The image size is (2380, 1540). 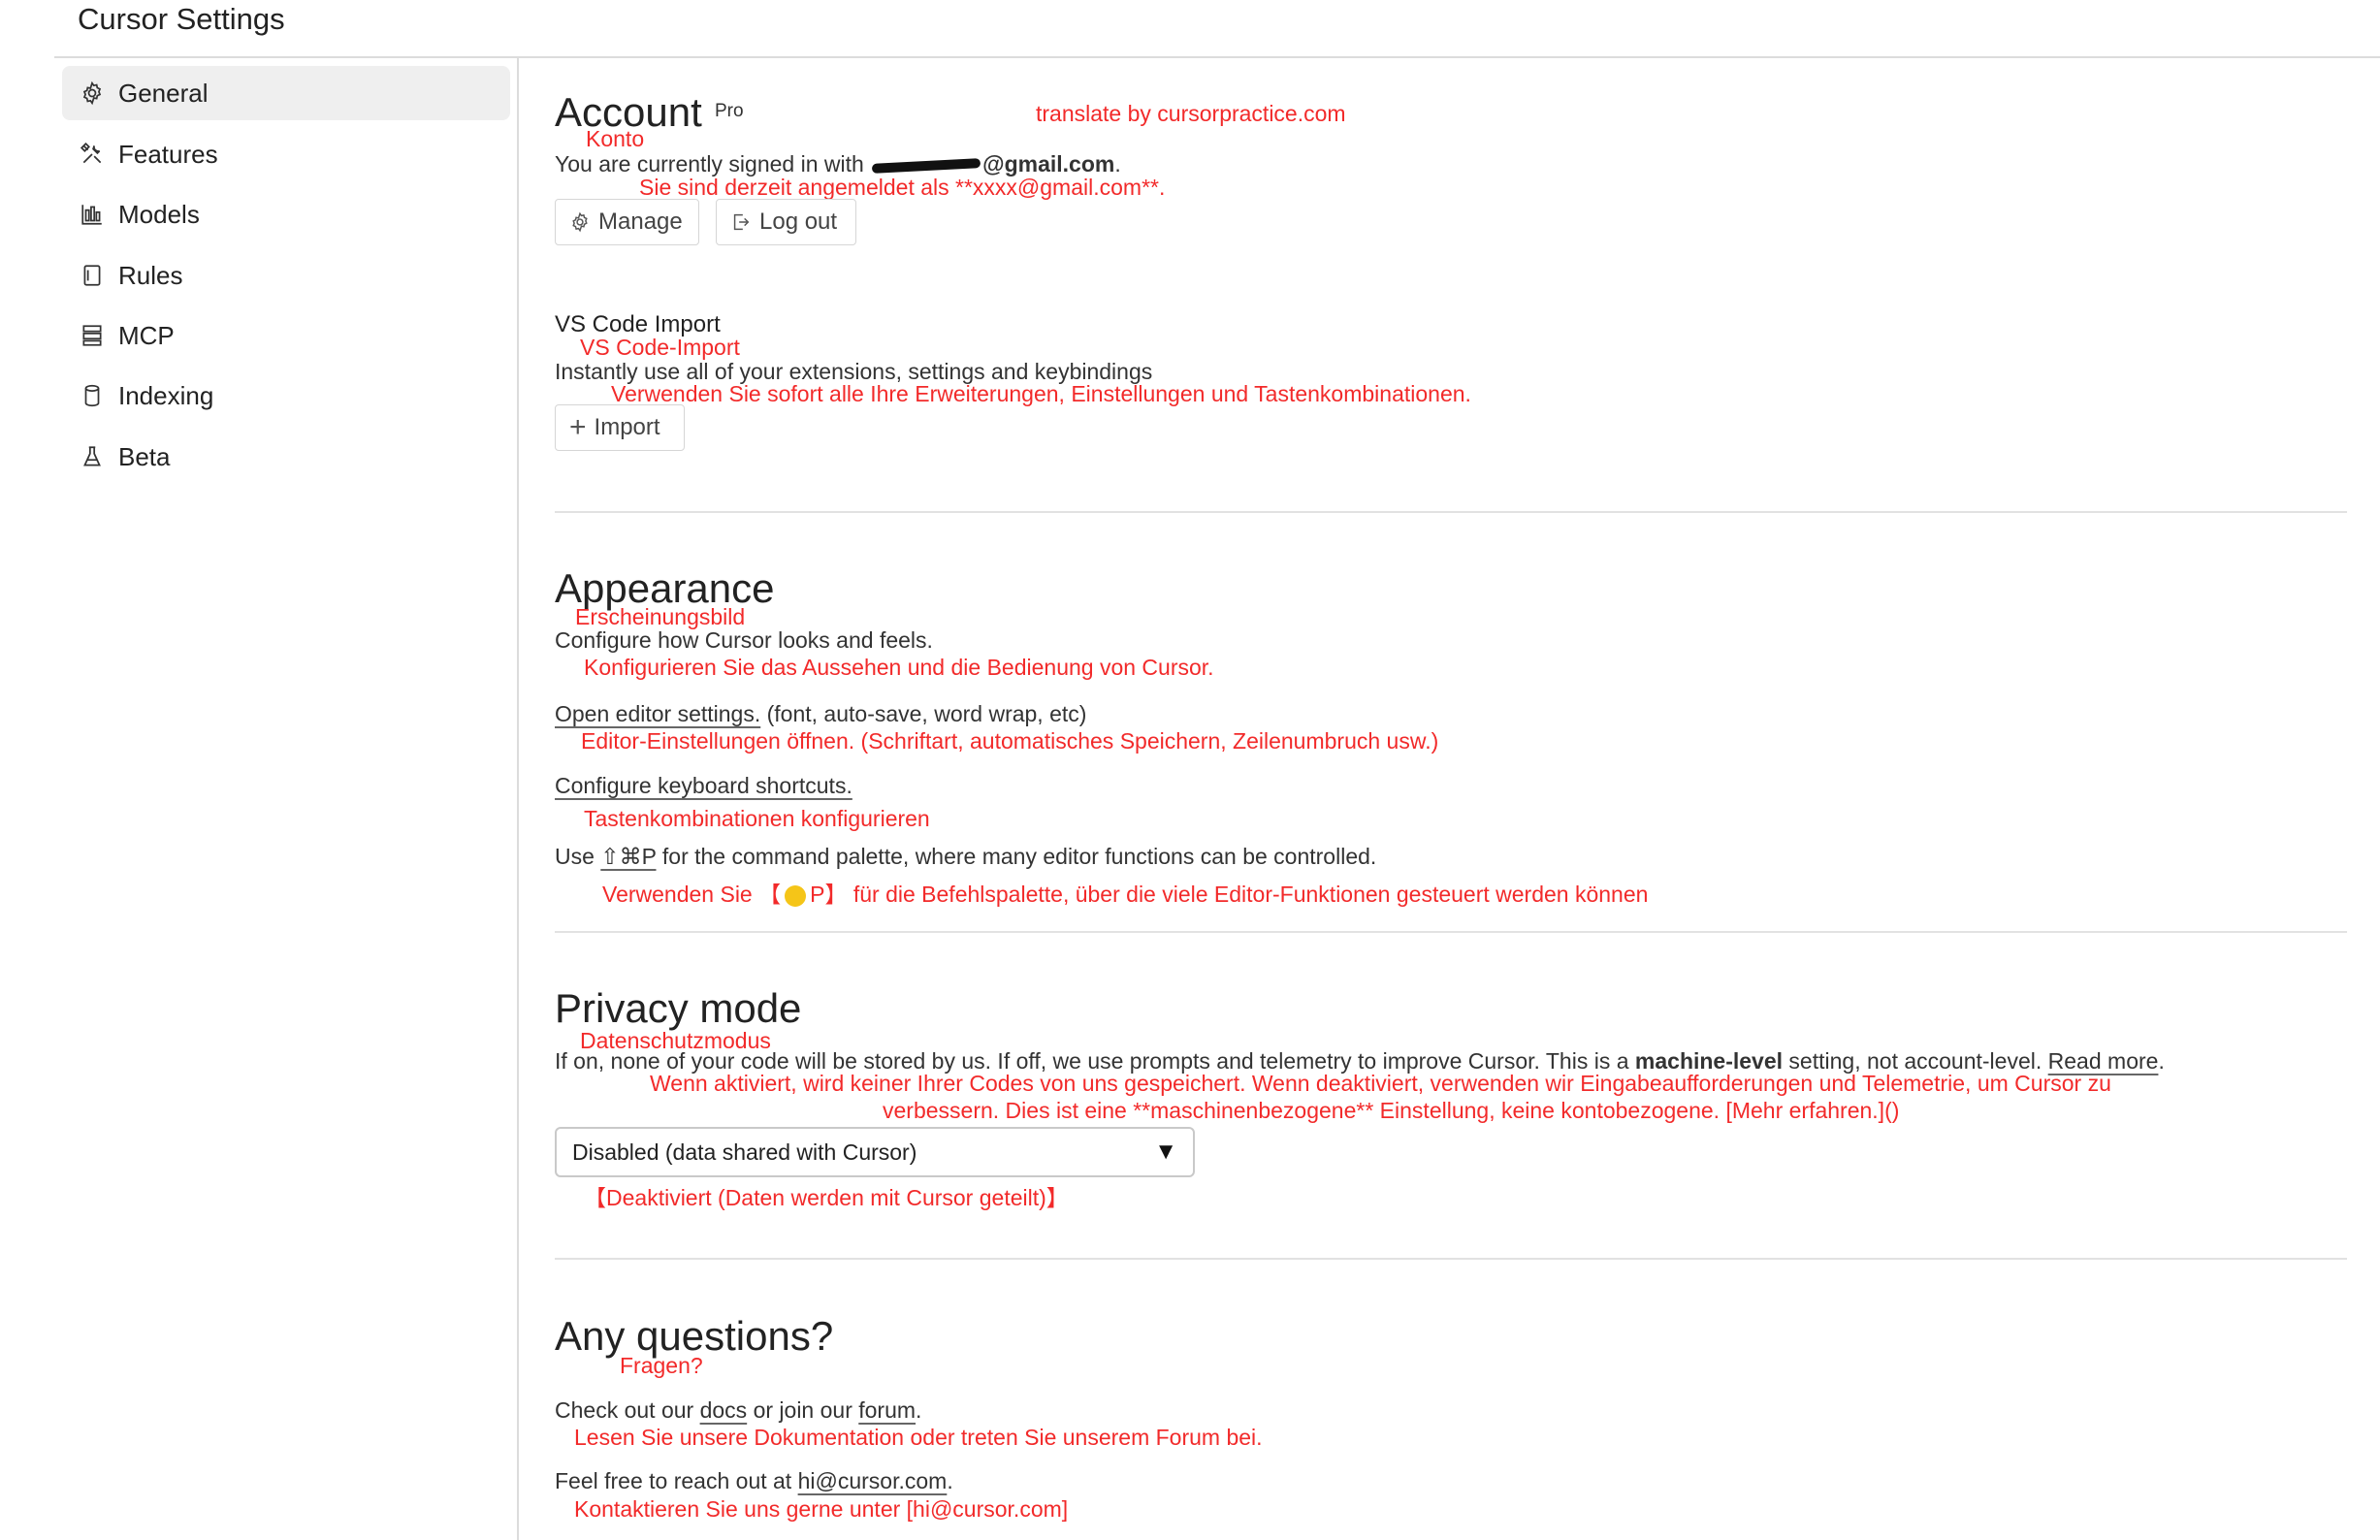 I want to click on document-icon, so click(x=92, y=275).